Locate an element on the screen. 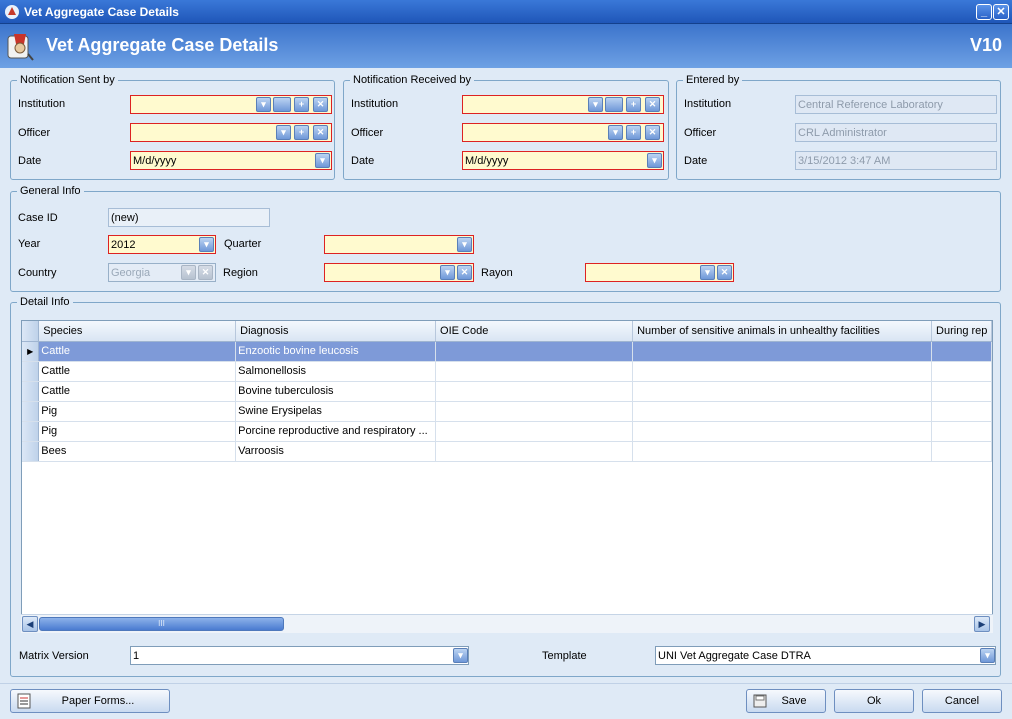 The width and height of the screenshot is (1012, 719). entered-institution-value: Central Reference Laboratory is located at coordinates (870, 105).